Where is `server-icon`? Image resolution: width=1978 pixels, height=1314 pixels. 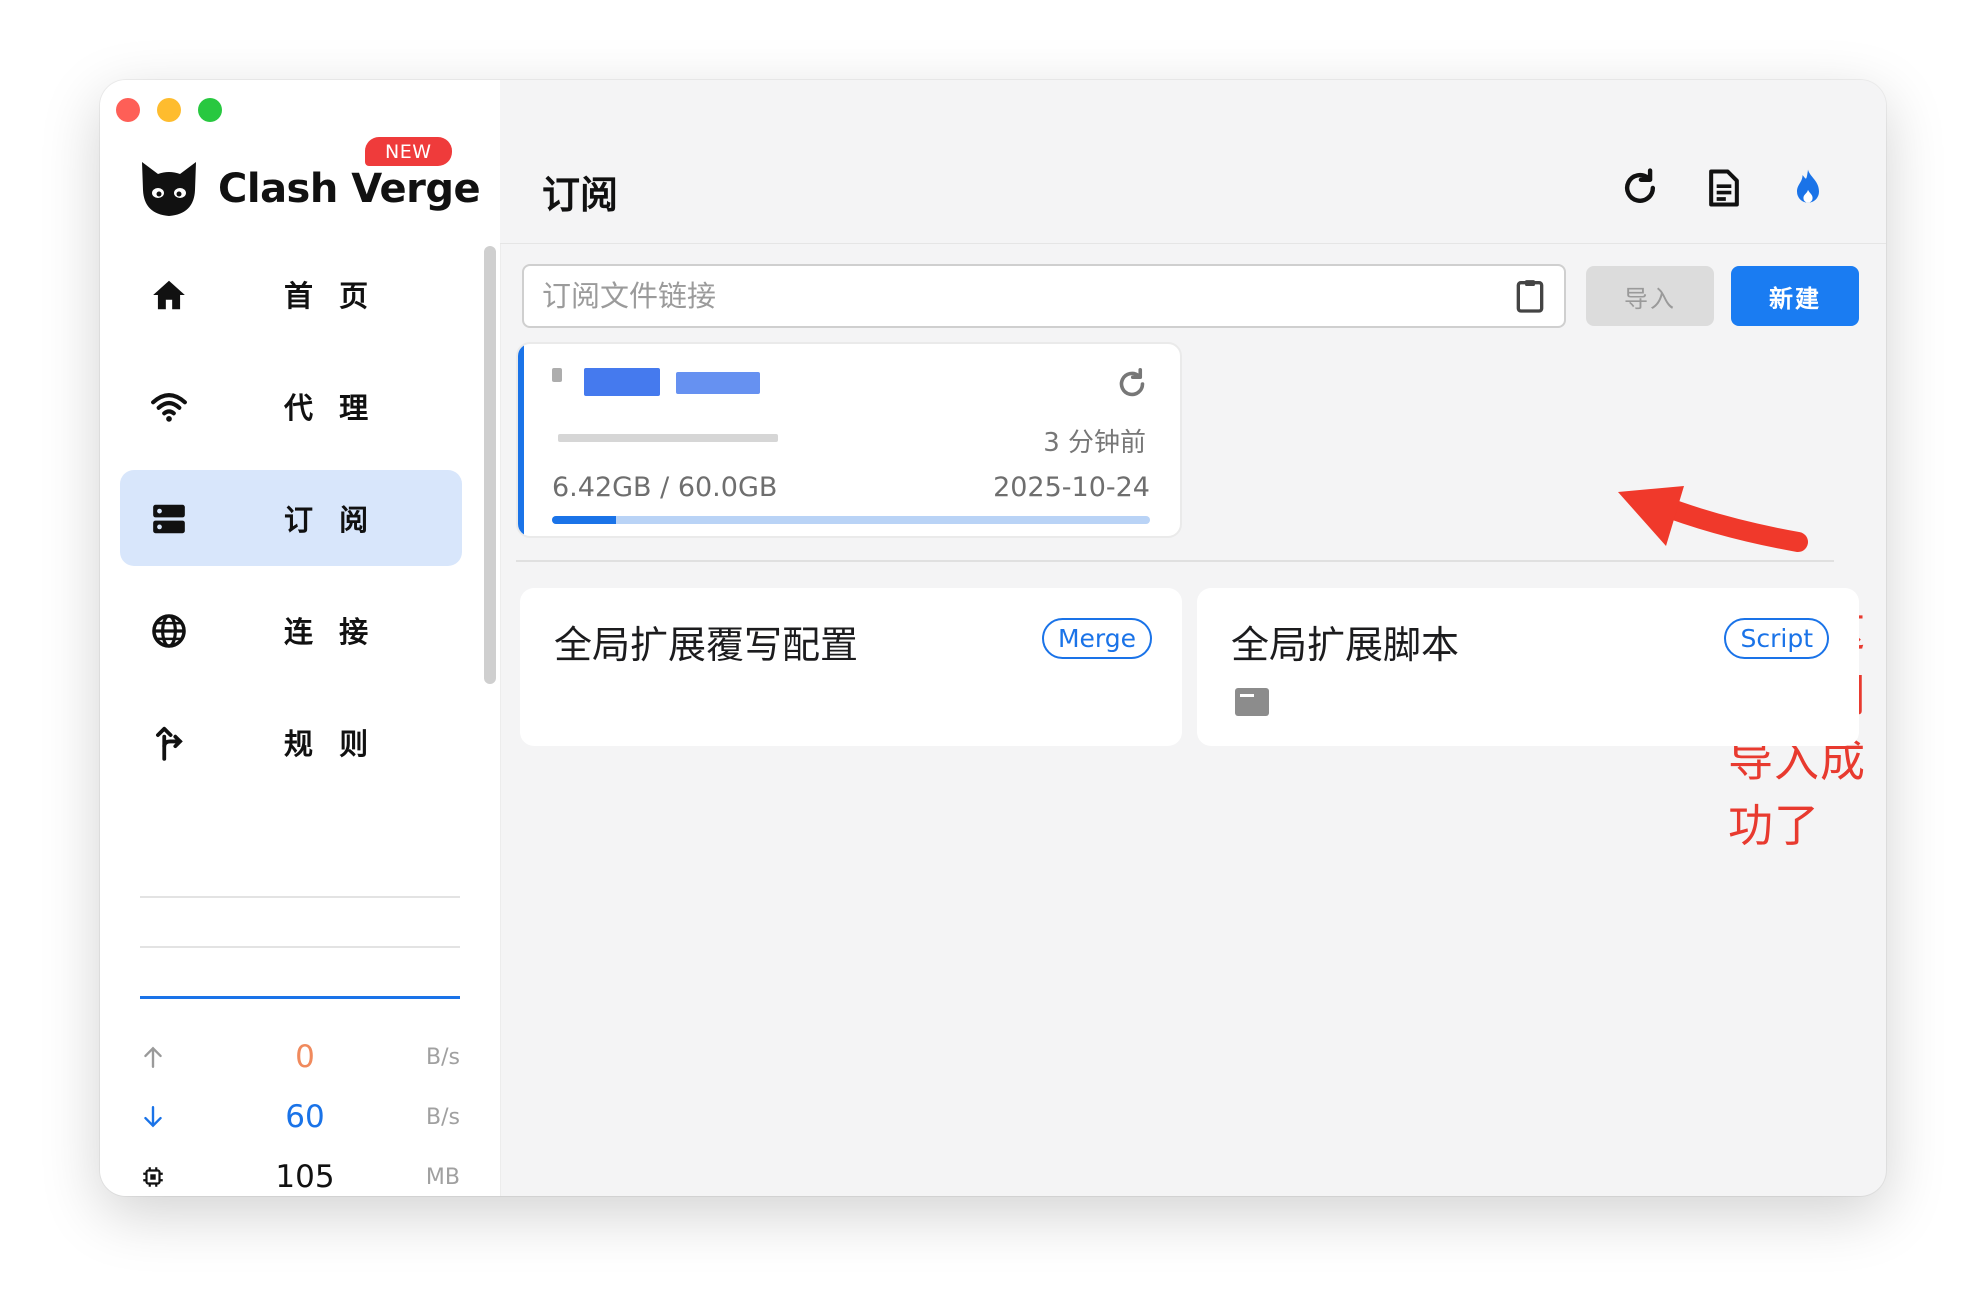
server-icon is located at coordinates (169, 519).